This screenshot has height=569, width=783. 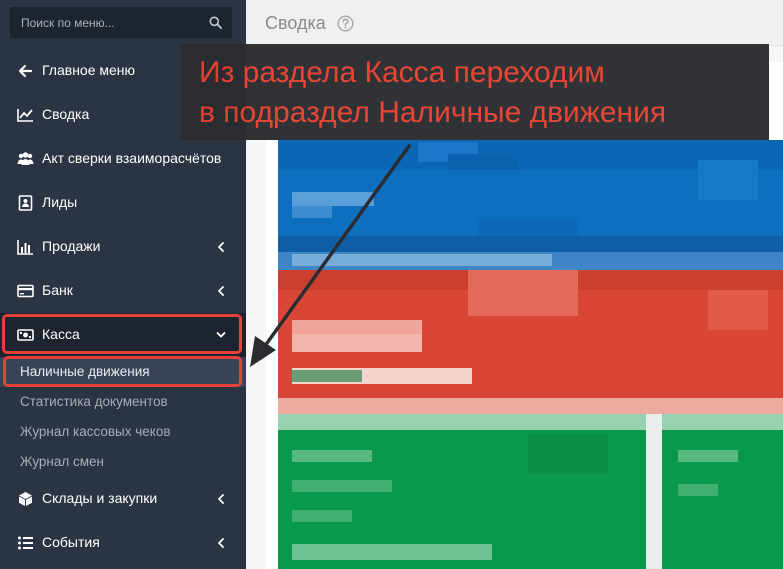 I want to click on sidebar-item-warehouses: Склады и закупки, so click(x=123, y=499).